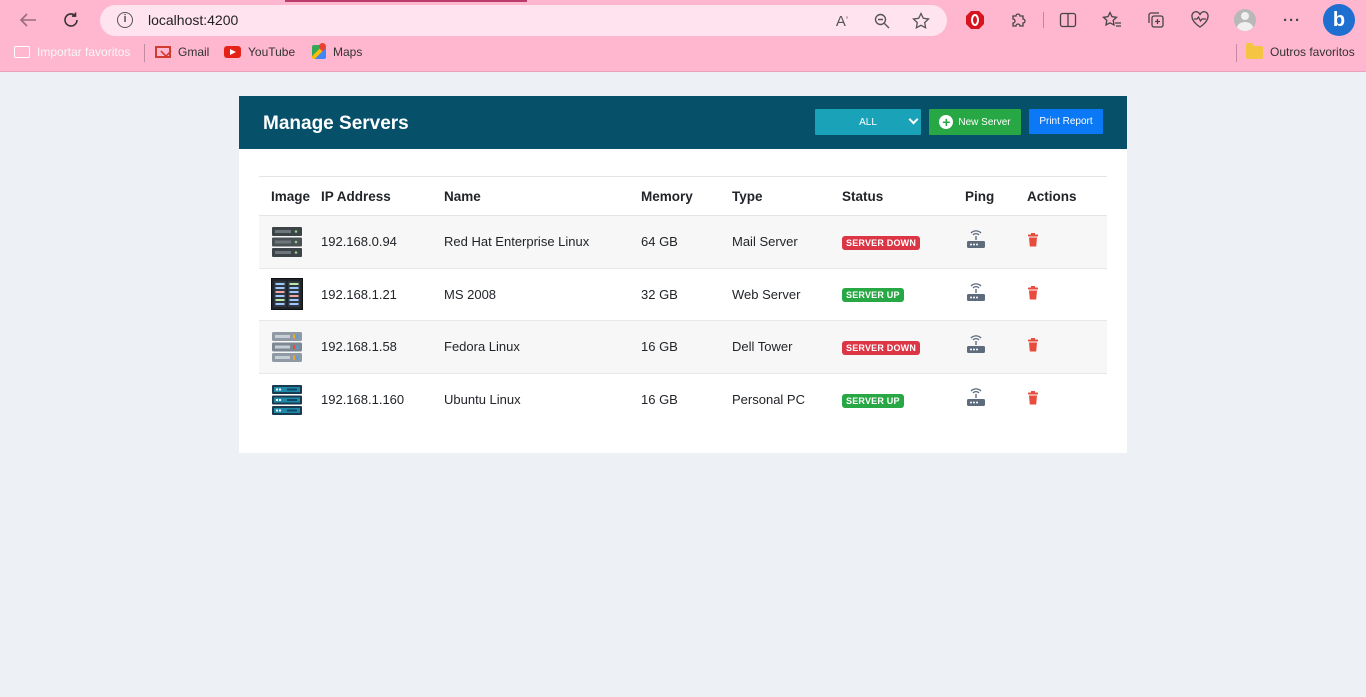 This screenshot has height=697, width=1366. Describe the element at coordinates (946, 122) in the screenshot. I see `plus-circle-icon: +` at that location.